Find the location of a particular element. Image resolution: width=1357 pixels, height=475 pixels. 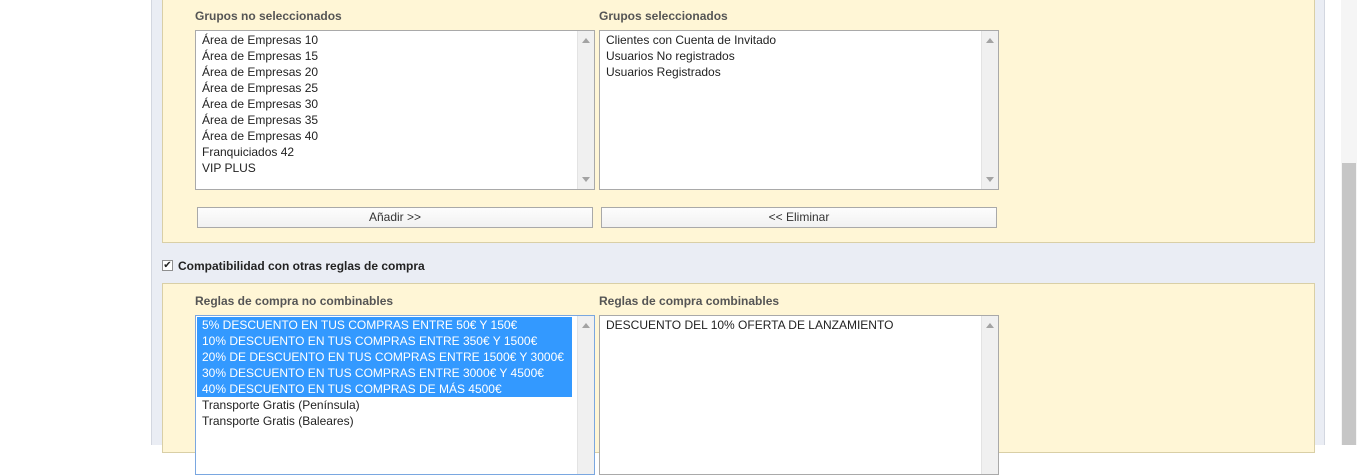

list-option: Transporte Gratis (Baleares) is located at coordinates (384, 421).